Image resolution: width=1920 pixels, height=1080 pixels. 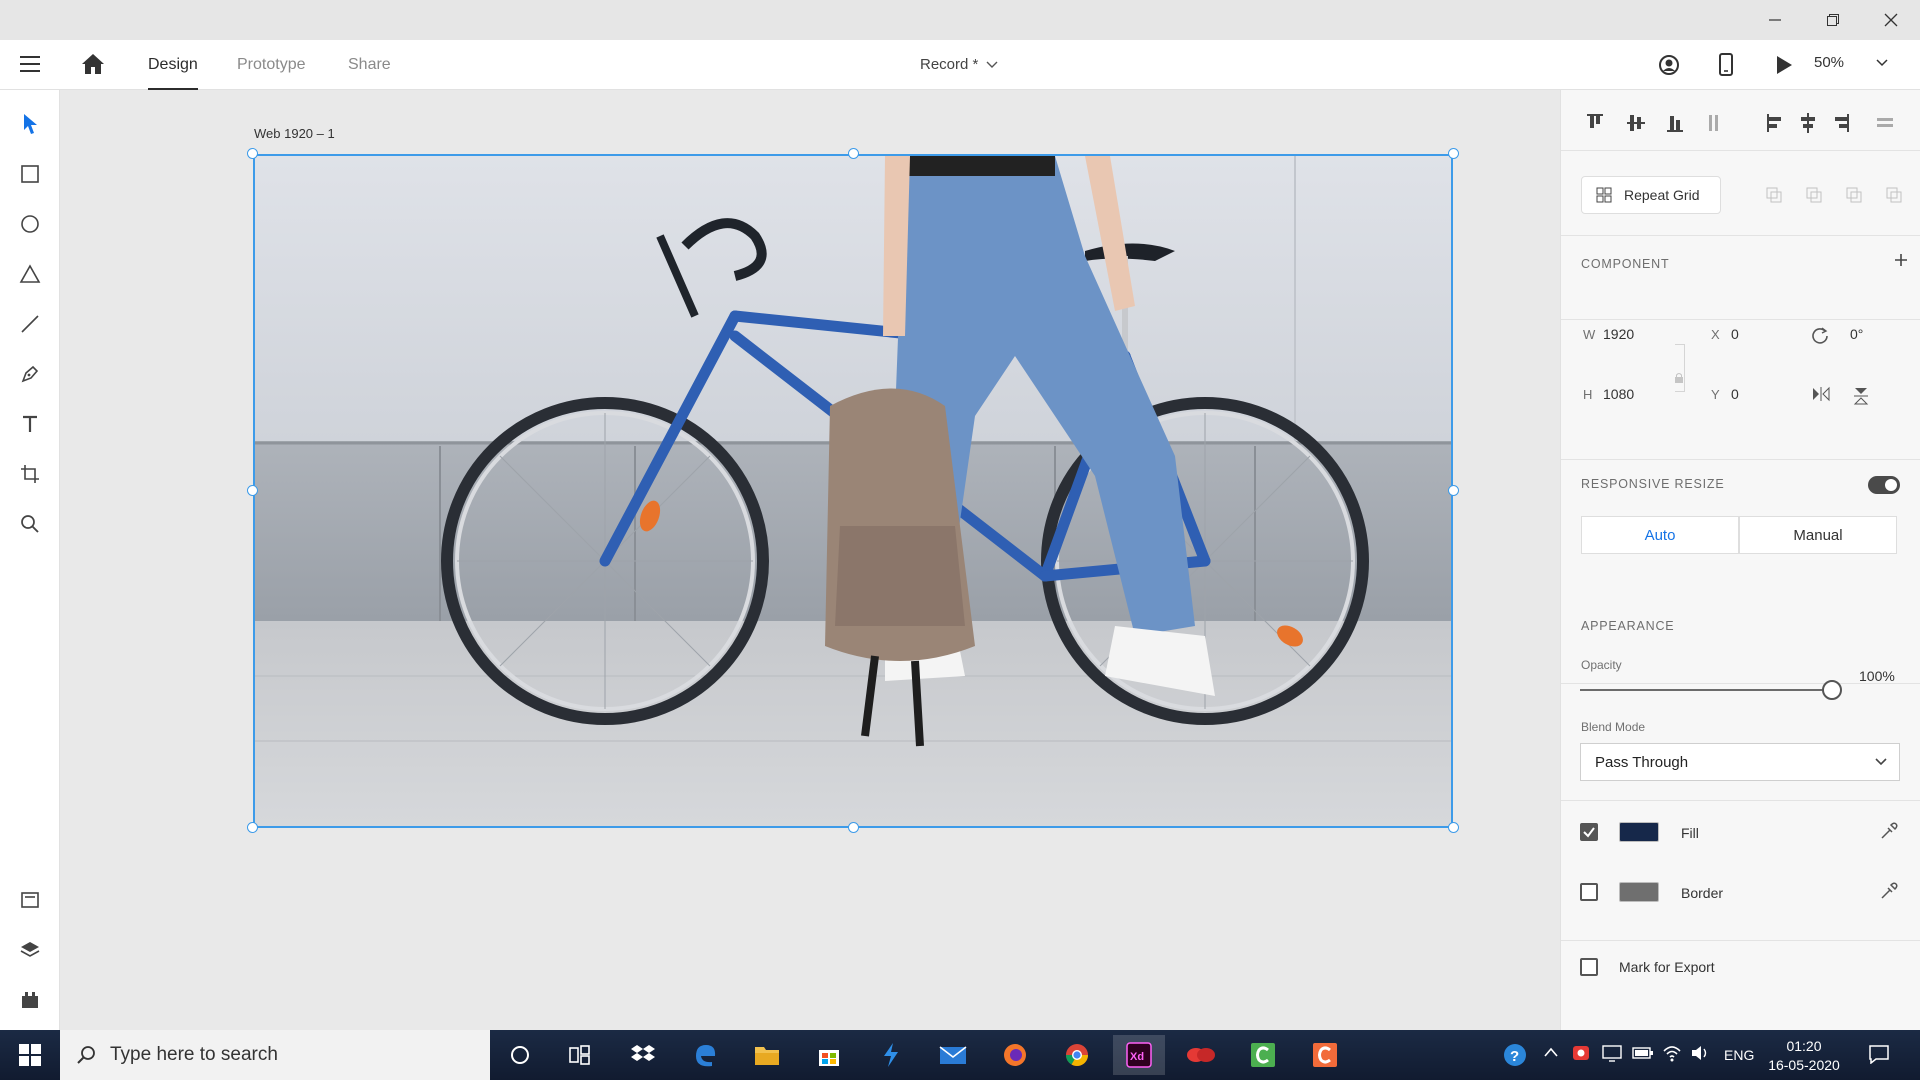 What do you see at coordinates (252, 153) in the screenshot?
I see `resize-handle-top-left` at bounding box center [252, 153].